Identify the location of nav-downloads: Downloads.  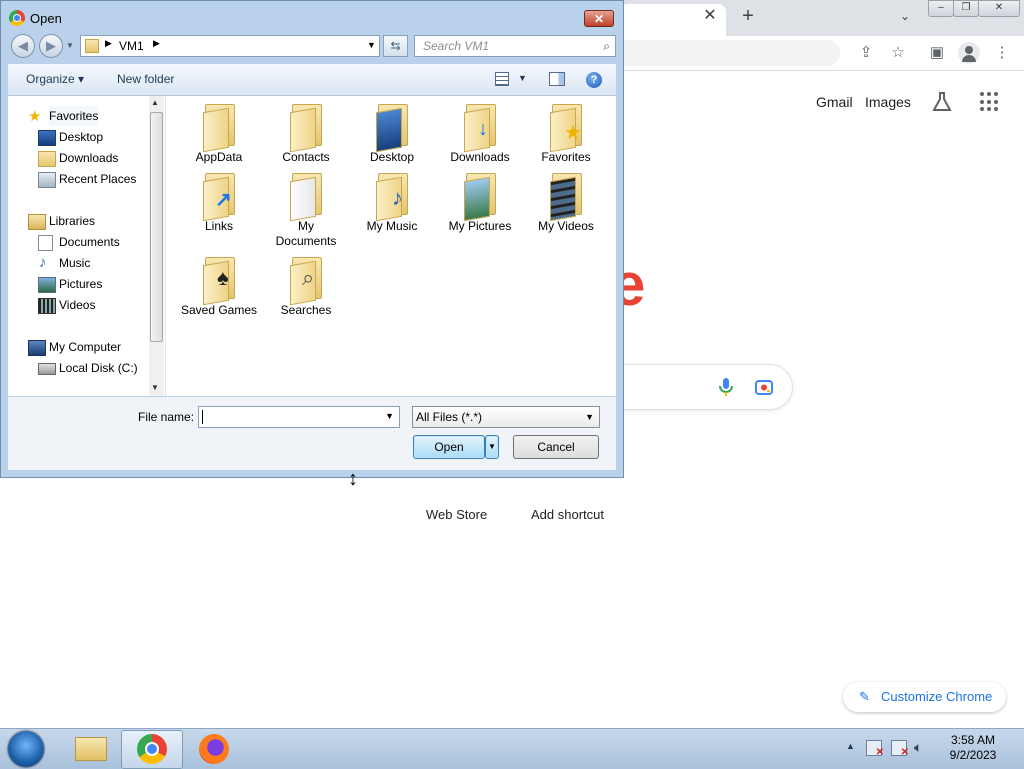
(88, 158).